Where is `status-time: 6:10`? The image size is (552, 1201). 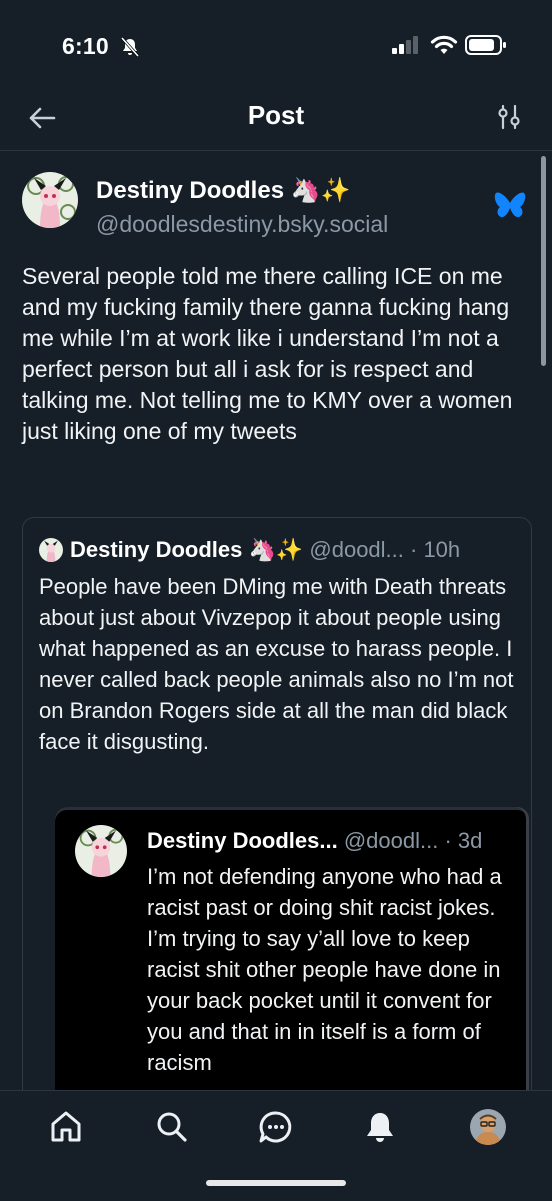
status-time: 6:10 is located at coordinates (85, 46).